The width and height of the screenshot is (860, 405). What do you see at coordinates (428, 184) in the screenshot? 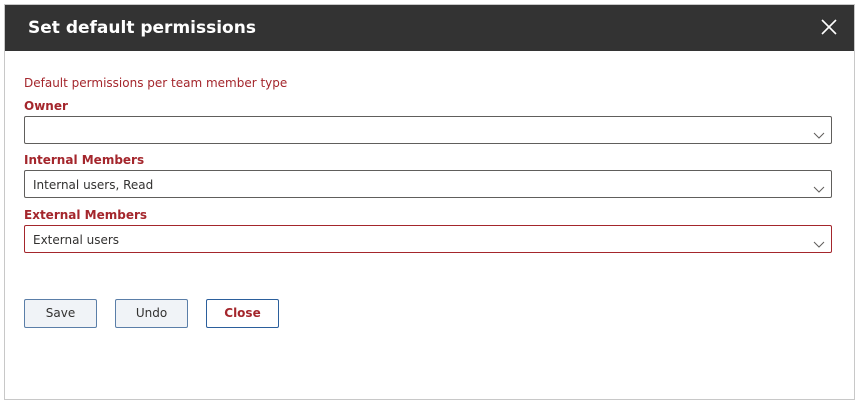
I see `internal-members-dropdown: Internal users, Read` at bounding box center [428, 184].